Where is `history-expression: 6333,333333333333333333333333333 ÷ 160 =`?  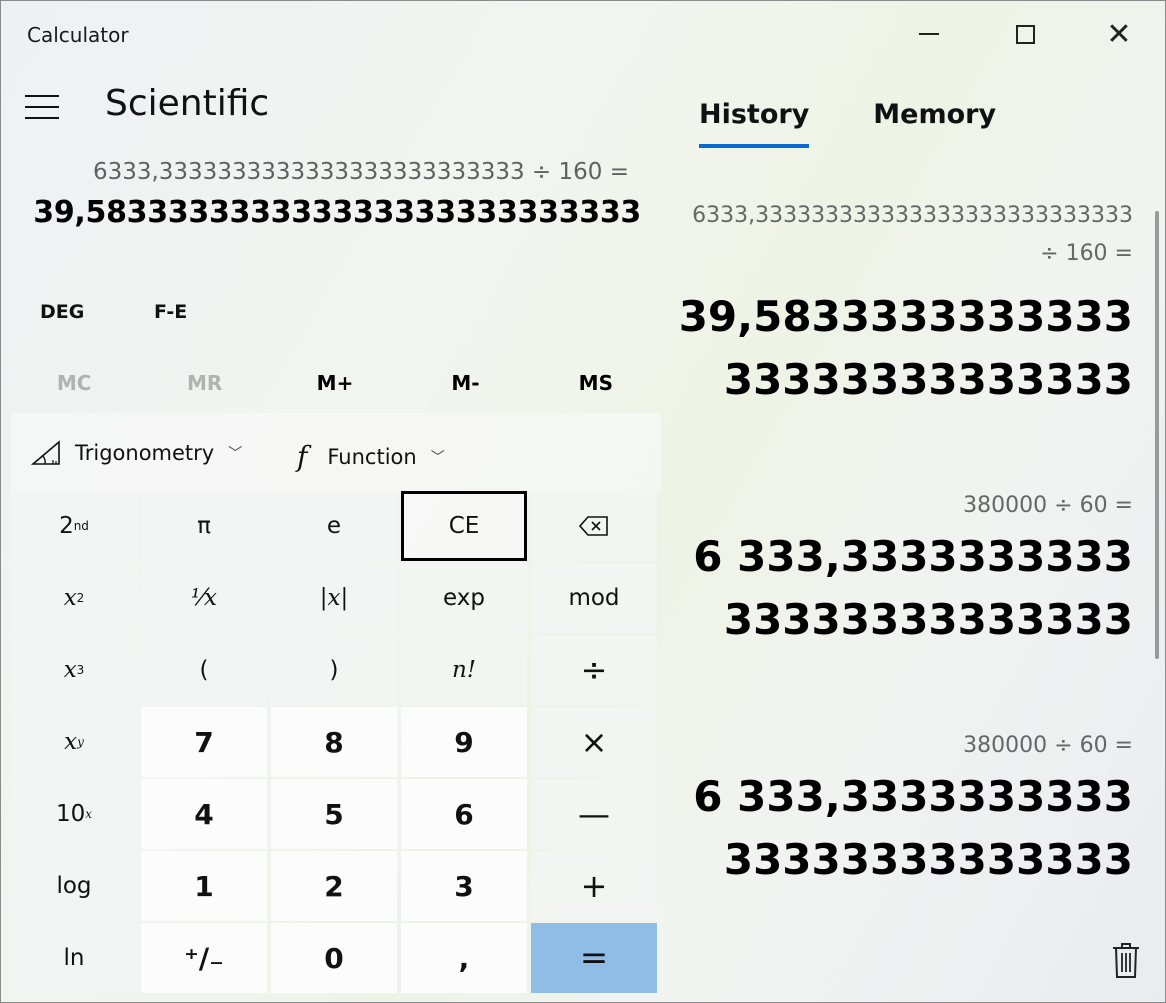 history-expression: 6333,333333333333333333333333333 ÷ 160 = is located at coordinates (912, 234).